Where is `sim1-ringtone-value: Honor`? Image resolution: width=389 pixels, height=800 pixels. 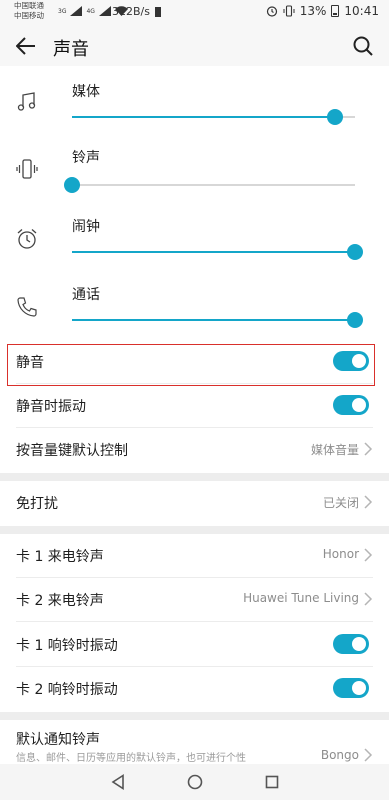
sim1-ringtone-value: Honor is located at coordinates (340, 554).